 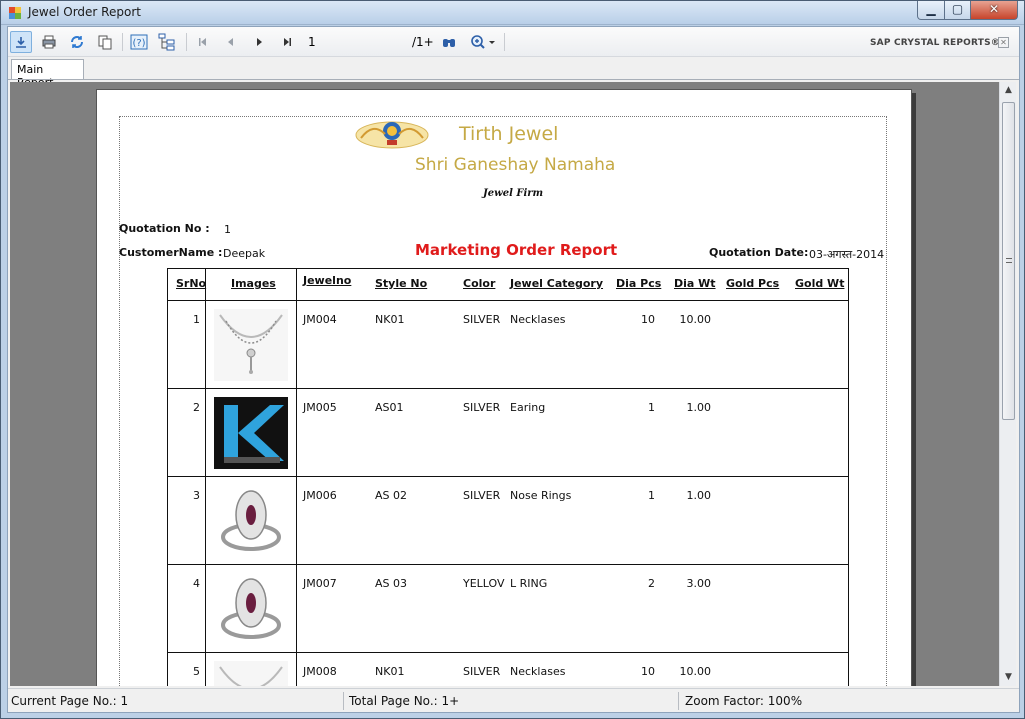 I want to click on scroll-thumb, so click(x=1008, y=261).